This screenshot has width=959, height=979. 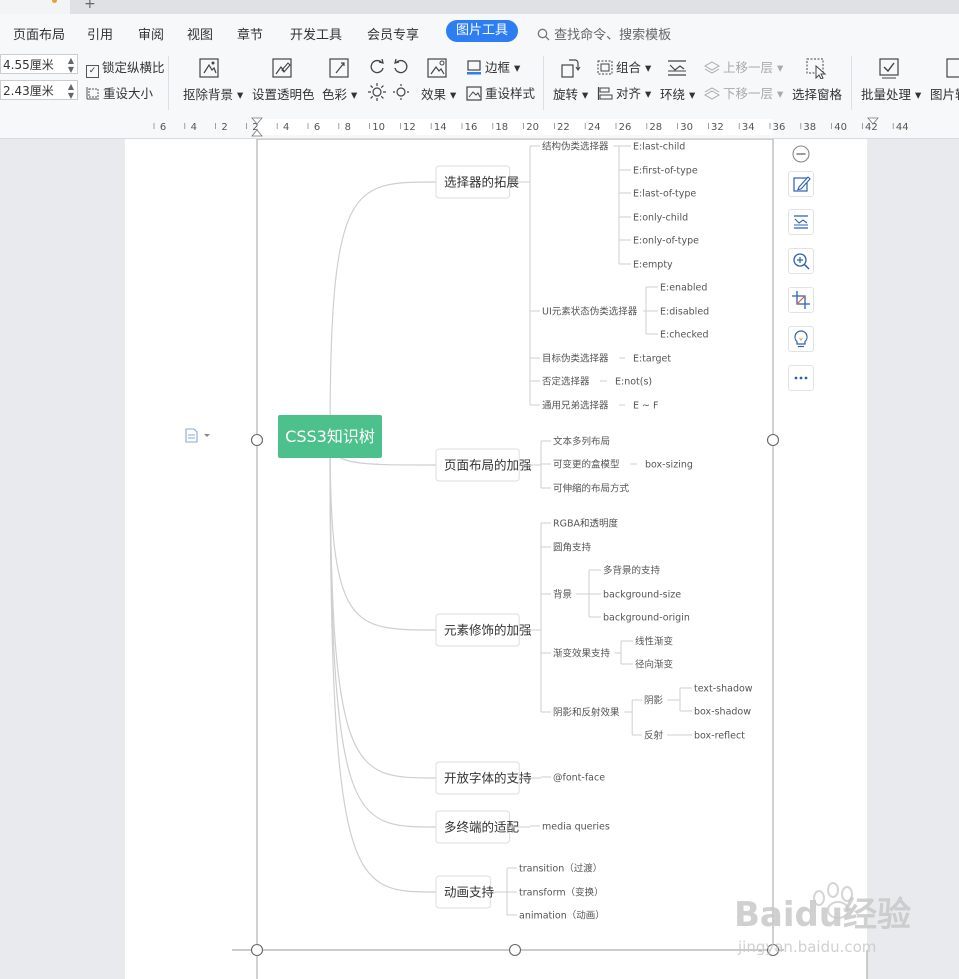 What do you see at coordinates (575, 359) in the screenshot?
I see `mindmap-topic: 目标伪类选择器` at bounding box center [575, 359].